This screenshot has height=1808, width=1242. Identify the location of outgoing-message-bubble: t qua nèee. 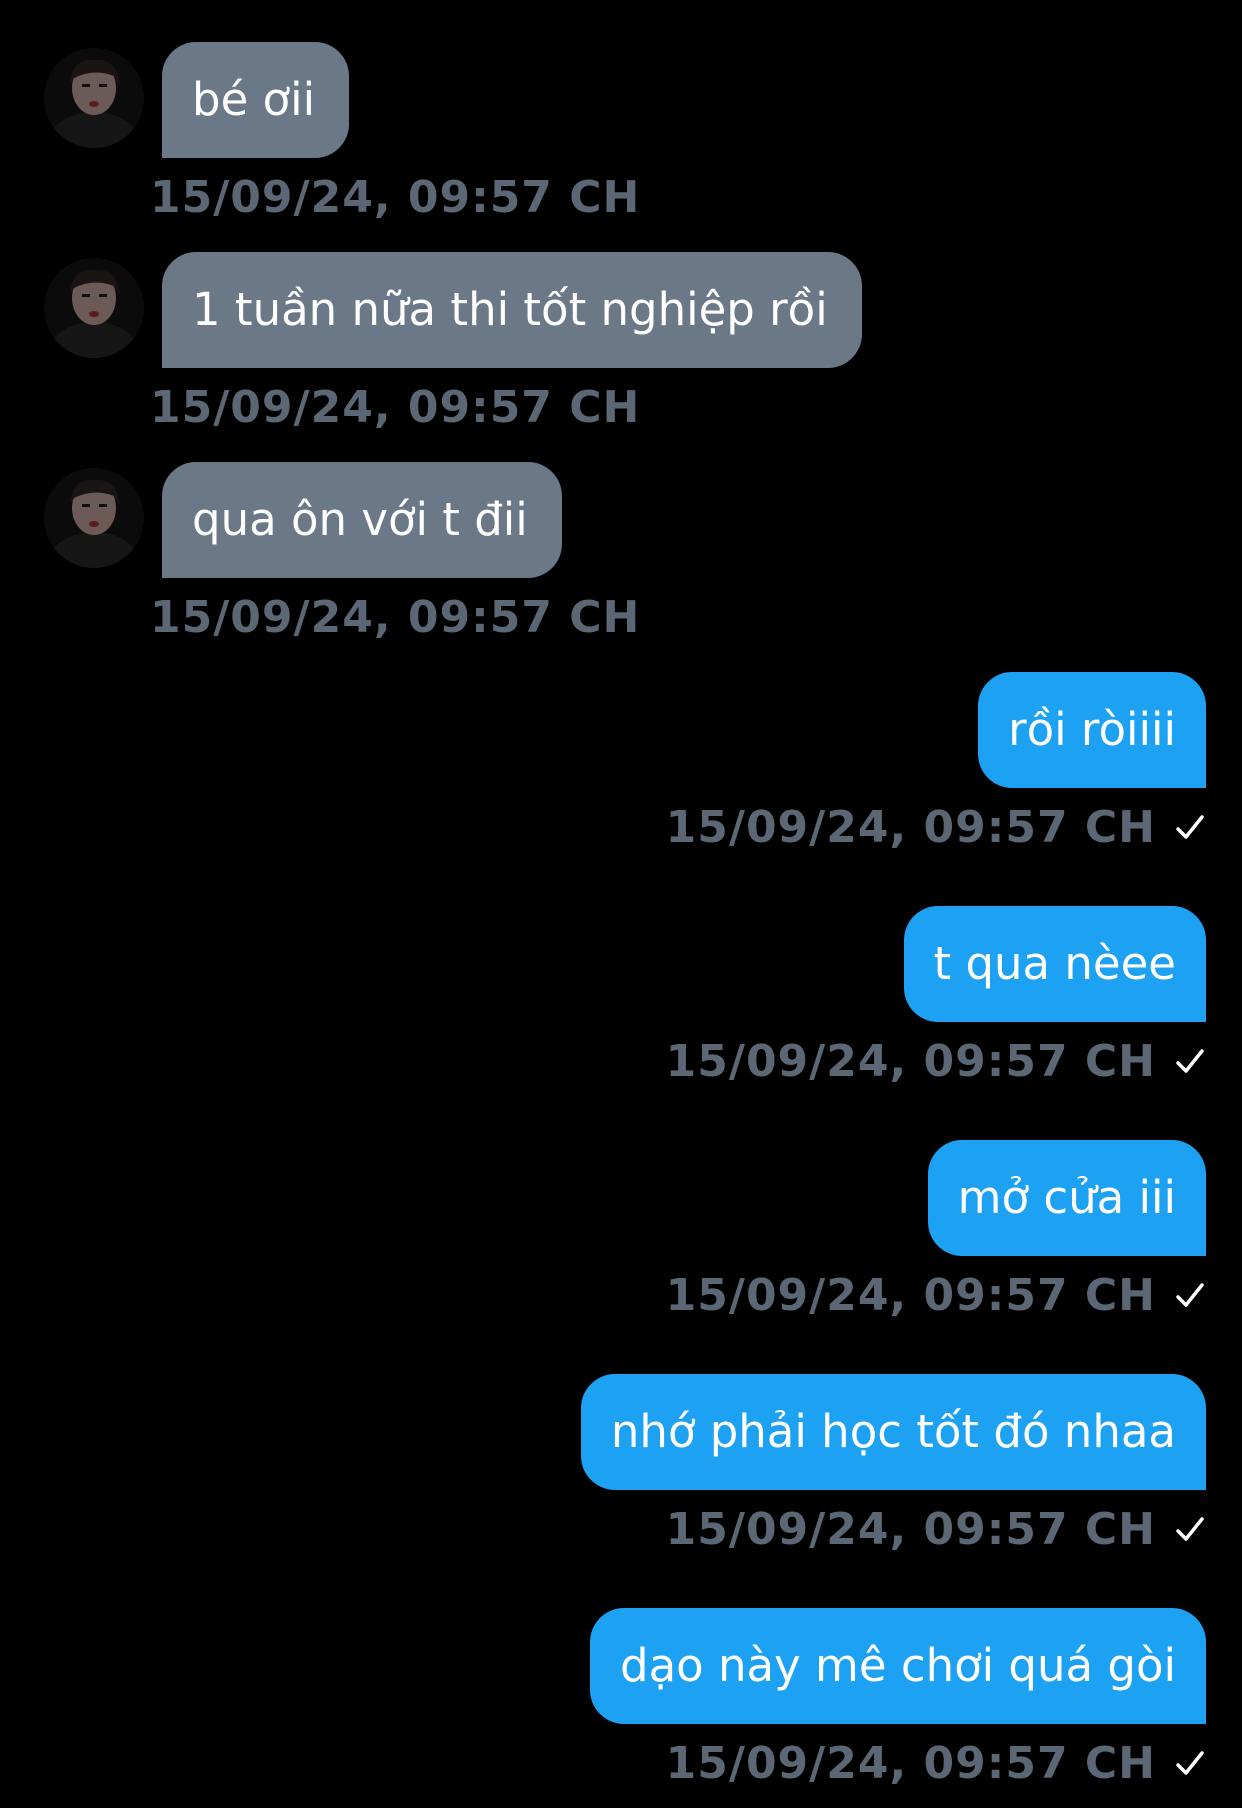
(1054, 964).